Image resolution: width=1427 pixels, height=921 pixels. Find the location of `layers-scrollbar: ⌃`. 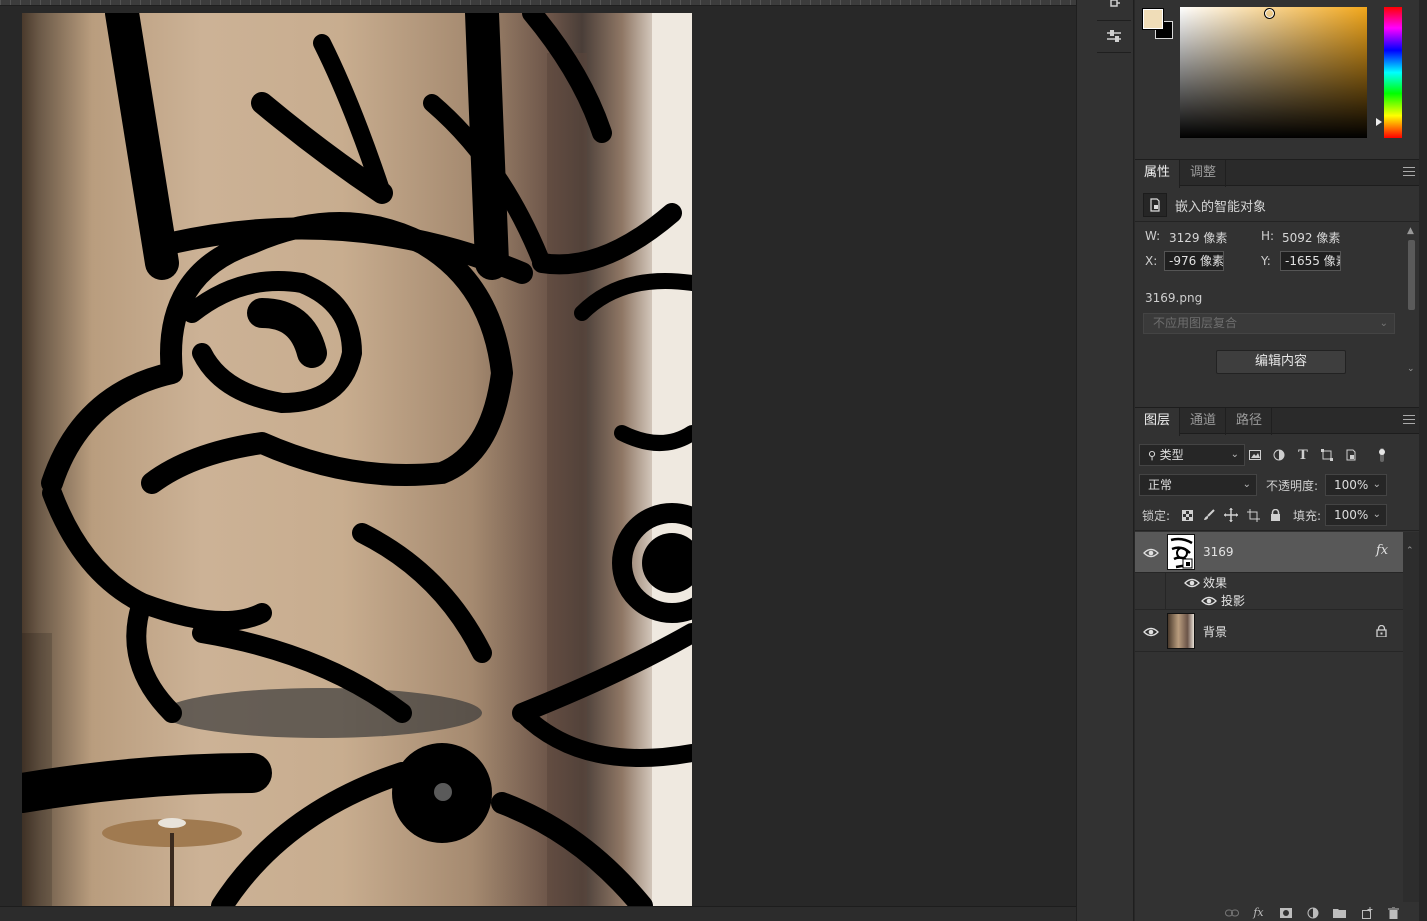

layers-scrollbar: ⌃ is located at coordinates (1411, 717).